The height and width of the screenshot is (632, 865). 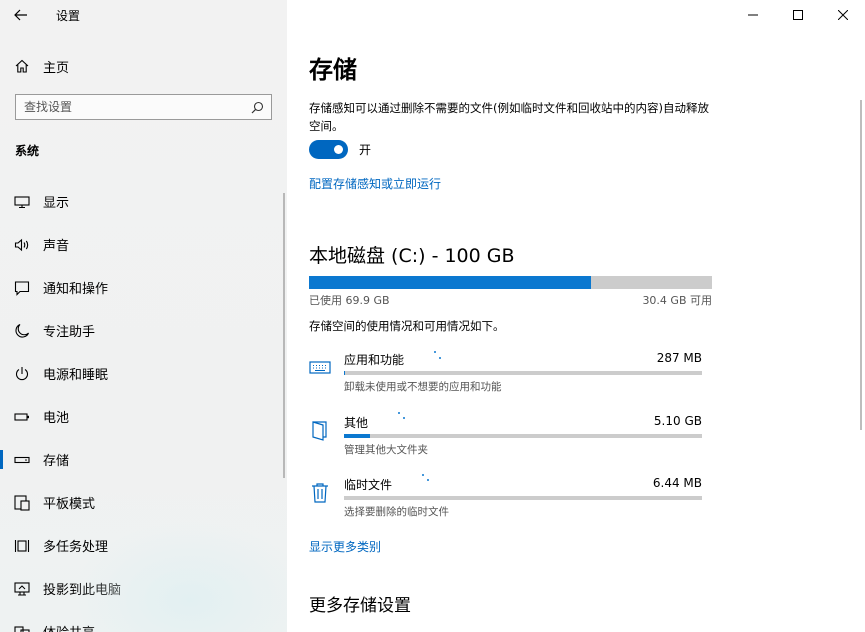 What do you see at coordinates (69, 504) in the screenshot?
I see `sidebar-item-label: 平板模式` at bounding box center [69, 504].